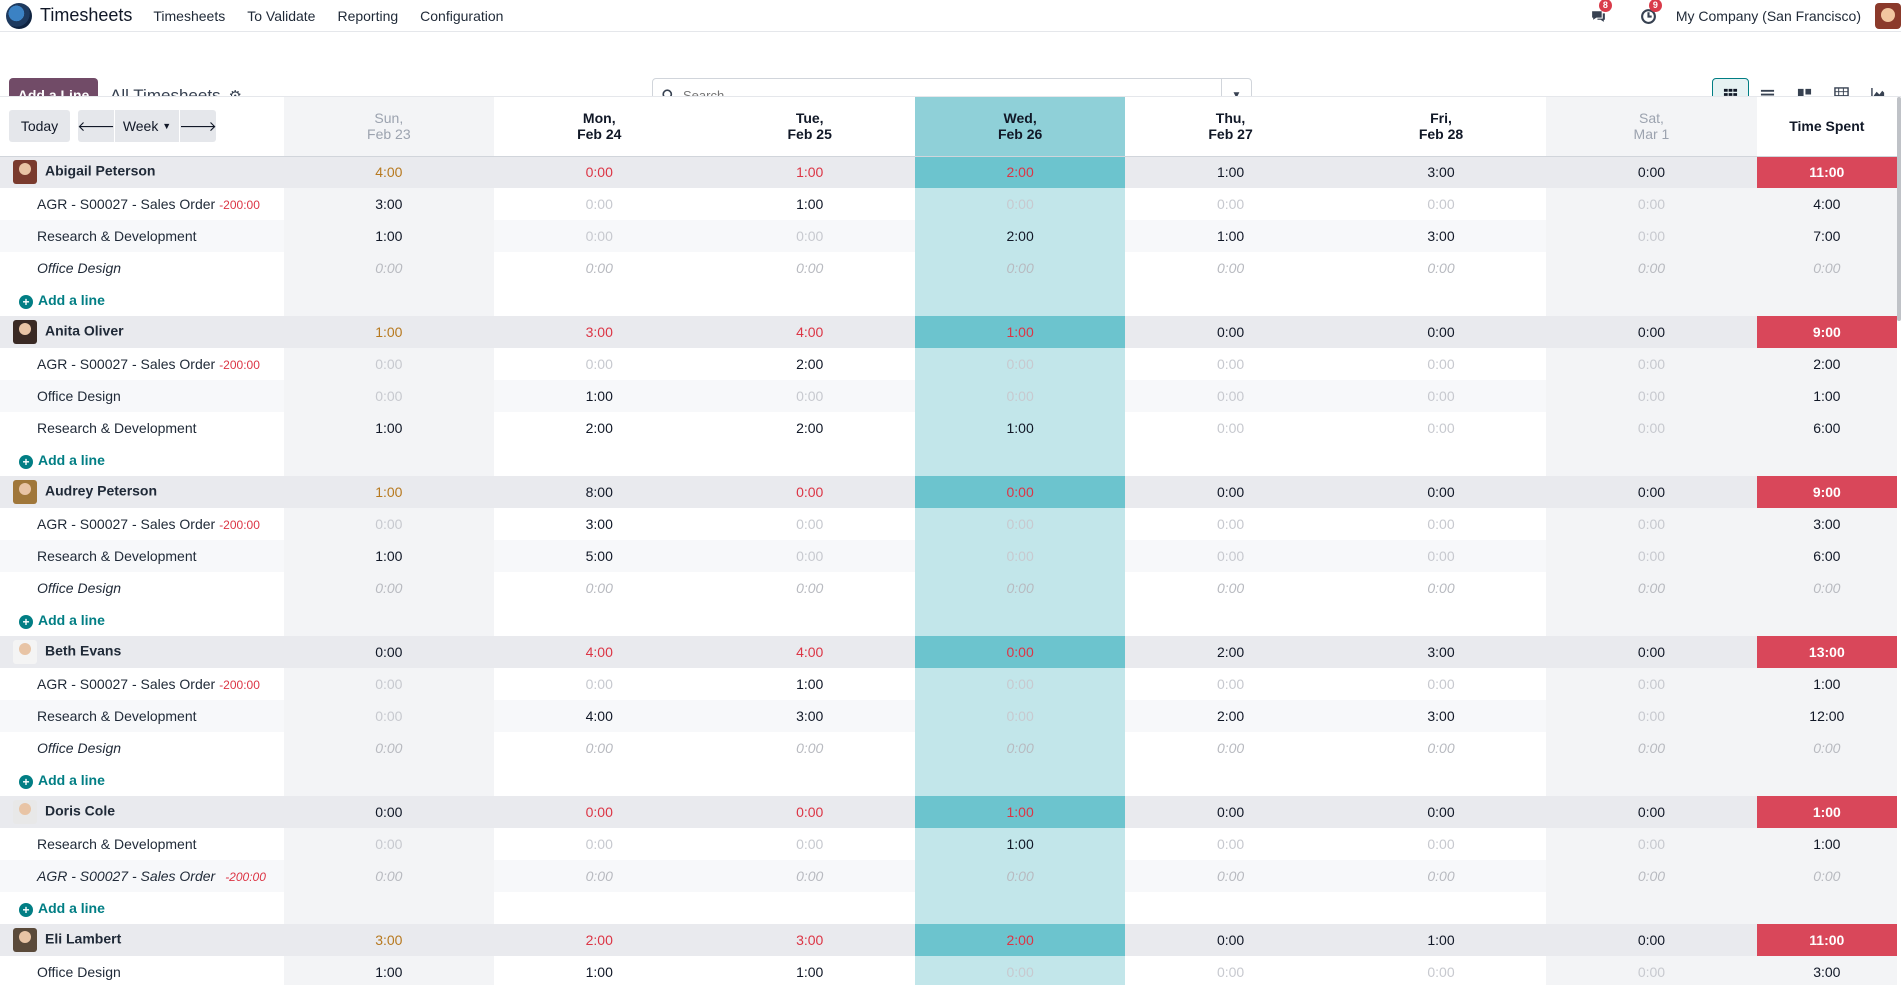 The height and width of the screenshot is (985, 1901). I want to click on activities-button: 9, so click(1650, 13).